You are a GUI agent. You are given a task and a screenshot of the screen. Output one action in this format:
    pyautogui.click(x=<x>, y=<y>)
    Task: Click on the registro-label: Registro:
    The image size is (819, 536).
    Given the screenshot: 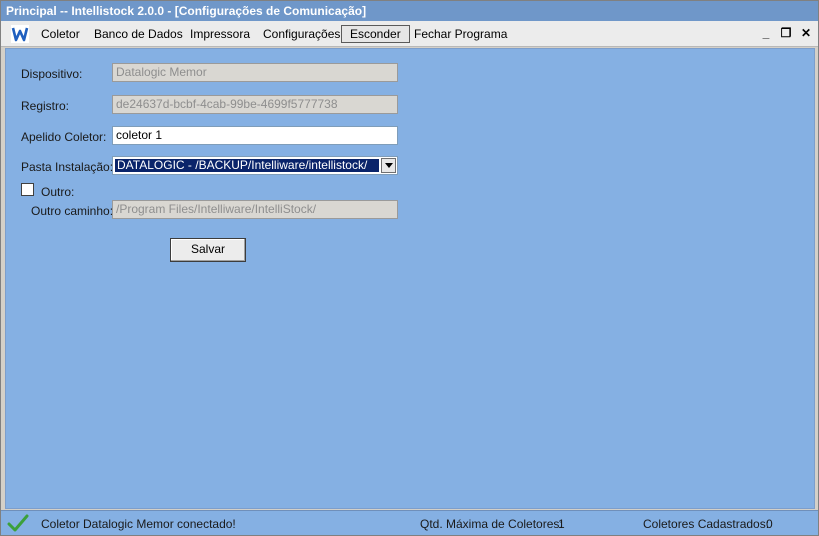 What is the action you would take?
    pyautogui.click(x=45, y=106)
    